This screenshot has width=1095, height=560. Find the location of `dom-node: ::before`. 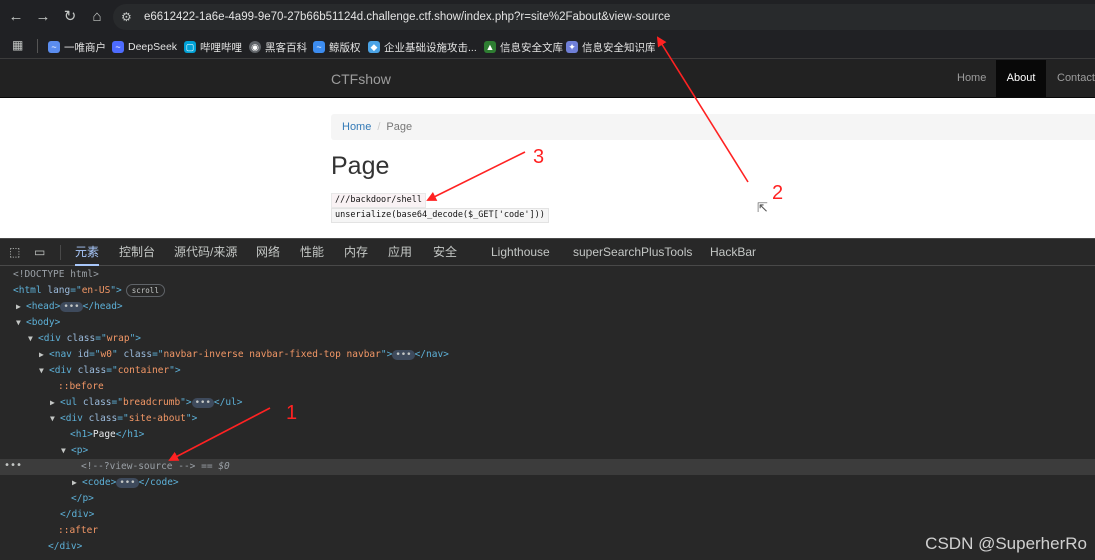

dom-node: ::before is located at coordinates (547, 387).